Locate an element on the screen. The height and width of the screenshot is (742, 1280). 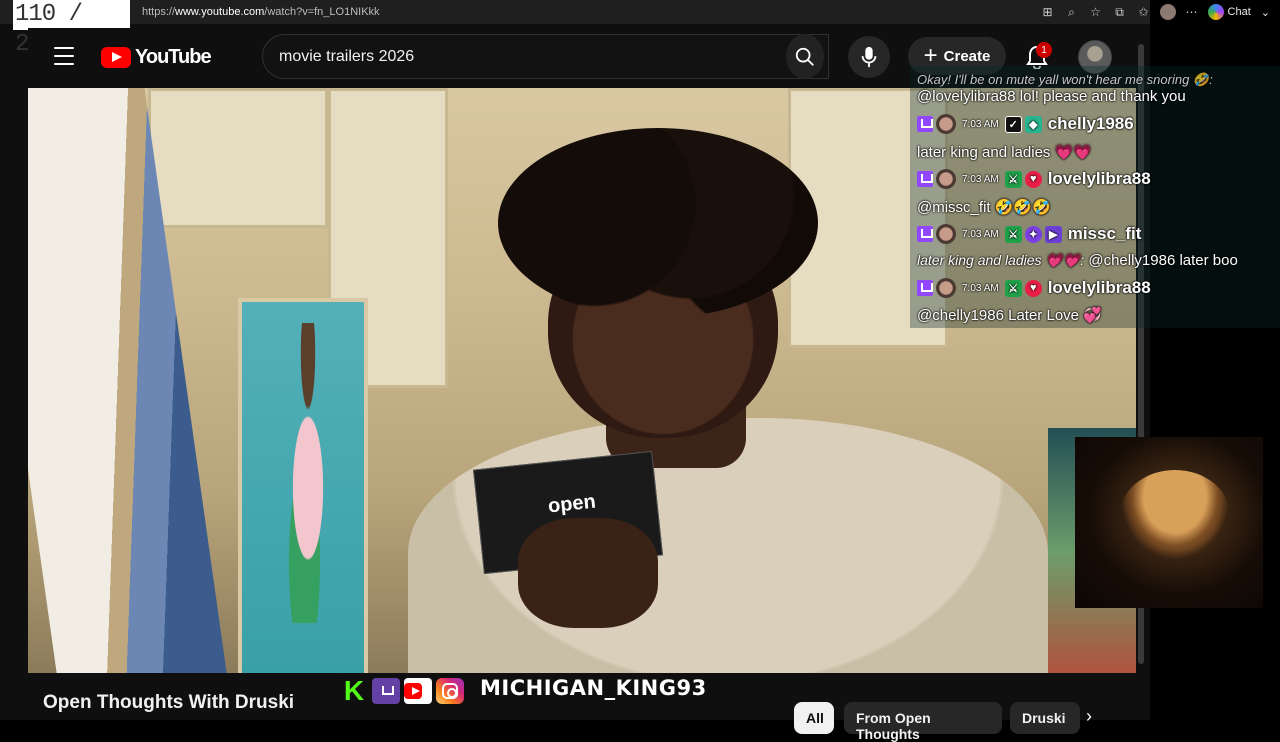
favorites-bar-icon: ✩ is located at coordinates (1144, 12).